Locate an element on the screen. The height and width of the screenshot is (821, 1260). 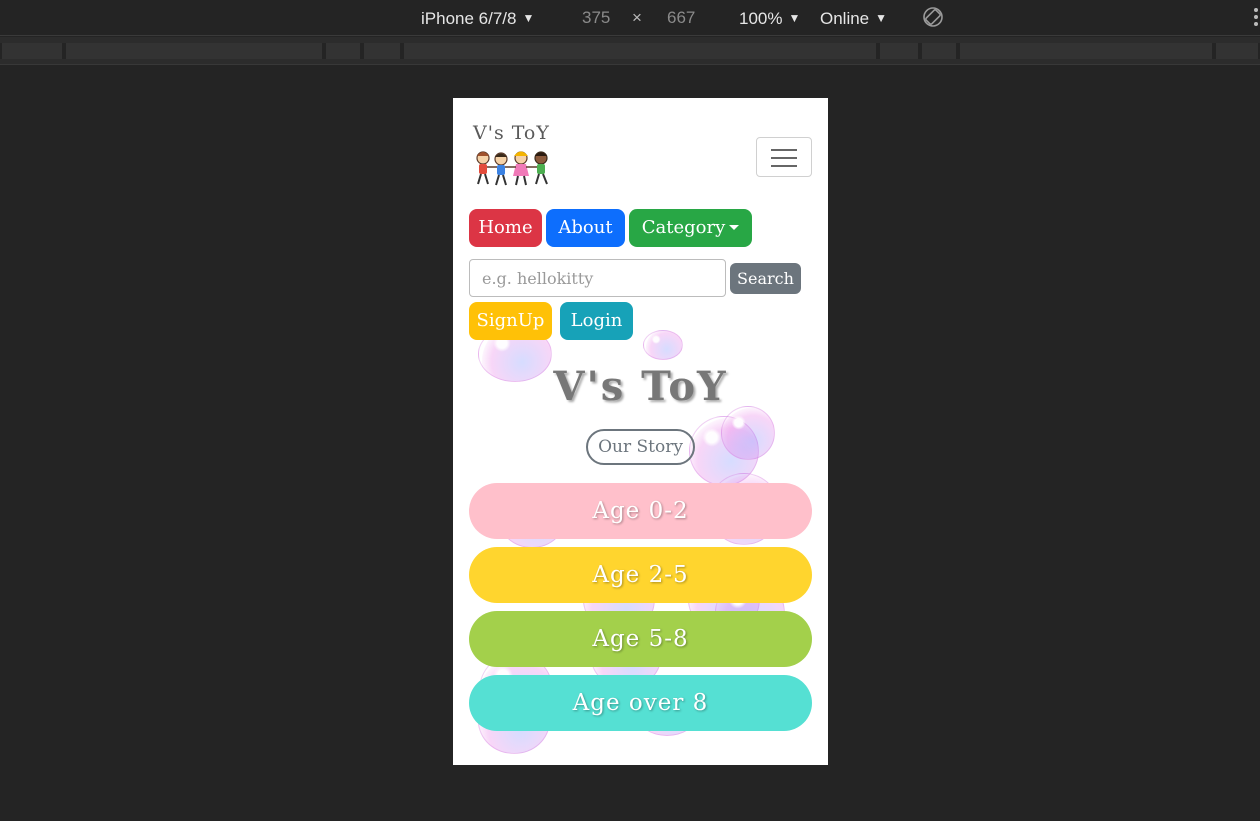
home-button: Home is located at coordinates (505, 228).